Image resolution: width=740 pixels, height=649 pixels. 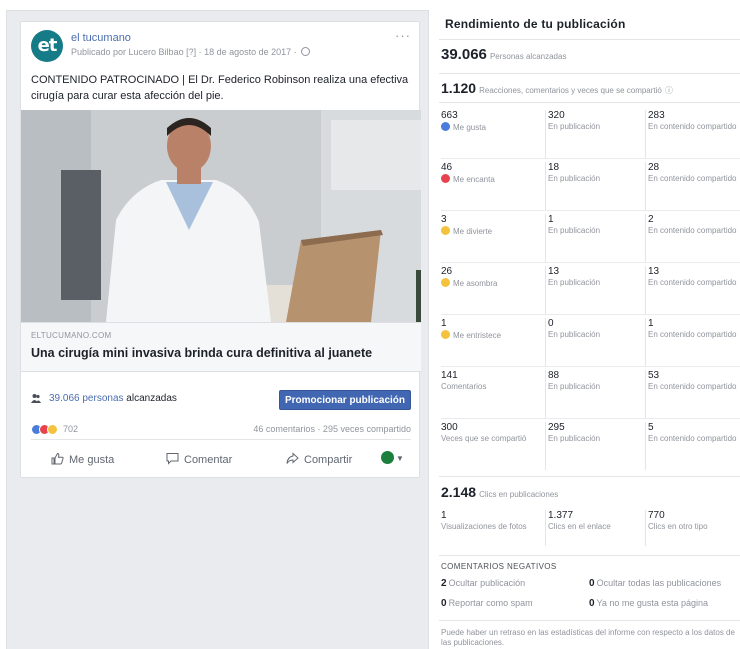 I want to click on photo-views-label: Visualizaciones de fotos, so click(x=484, y=526).